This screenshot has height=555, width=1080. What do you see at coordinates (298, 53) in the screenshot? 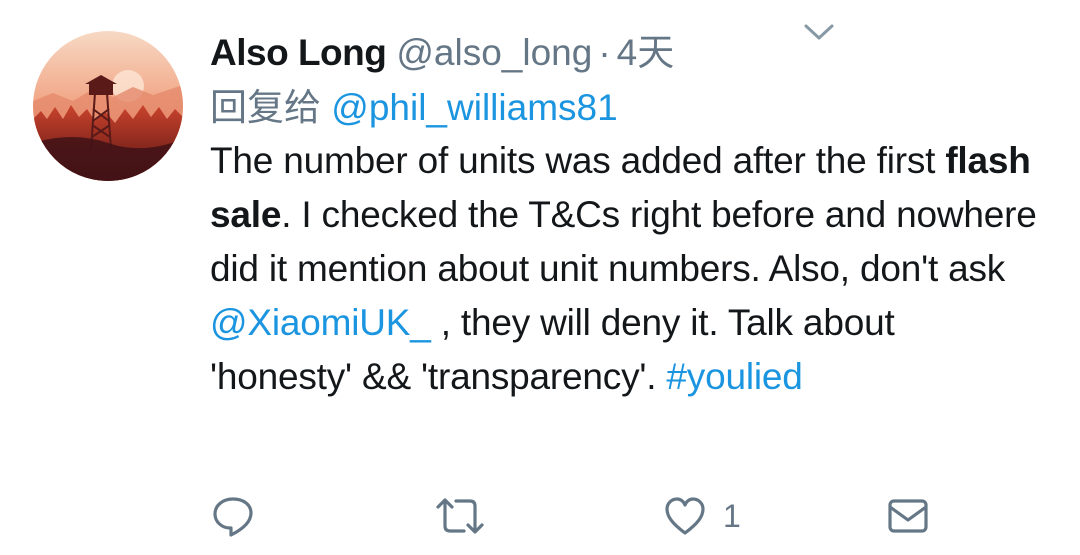
I see `display-name: Also Long` at bounding box center [298, 53].